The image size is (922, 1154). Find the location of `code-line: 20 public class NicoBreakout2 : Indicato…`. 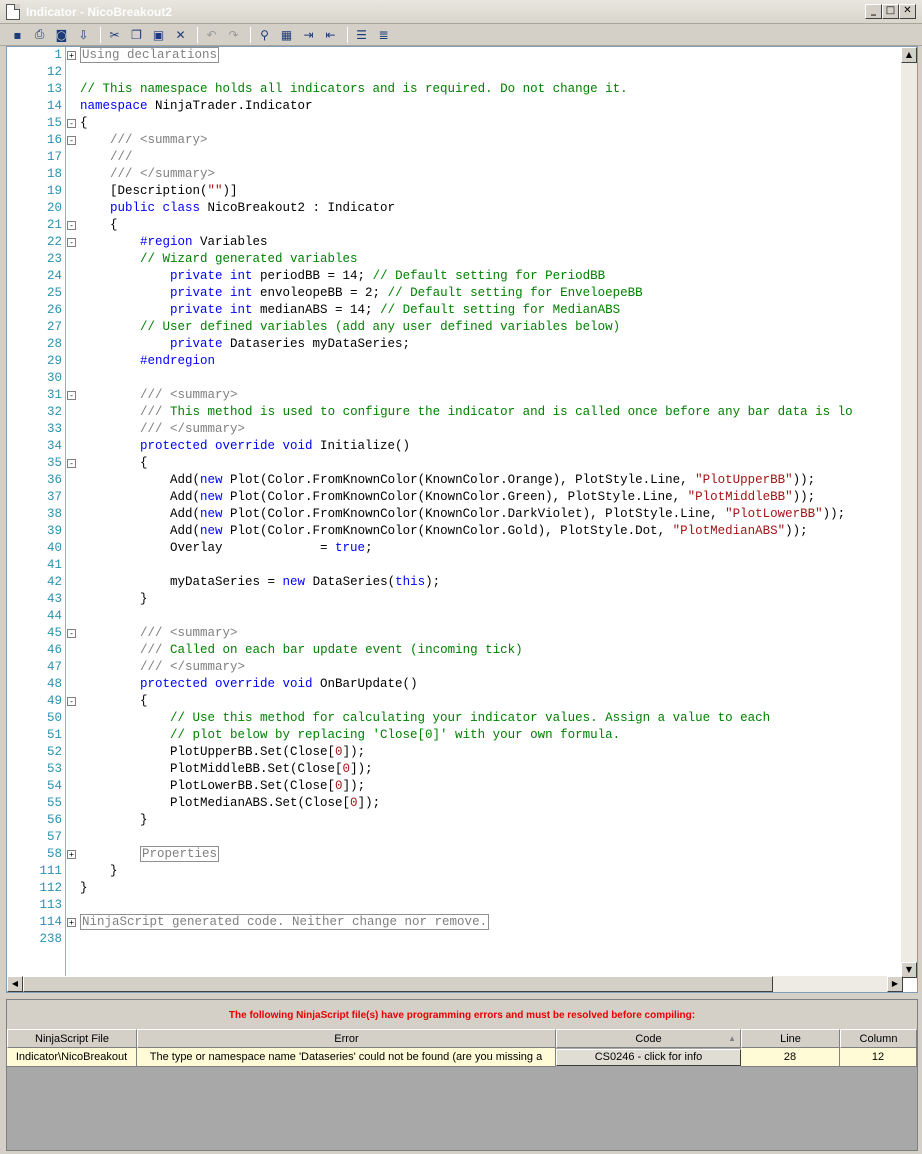

code-line: 20 public class NicoBreakout2 : Indicato… is located at coordinates (455, 208).